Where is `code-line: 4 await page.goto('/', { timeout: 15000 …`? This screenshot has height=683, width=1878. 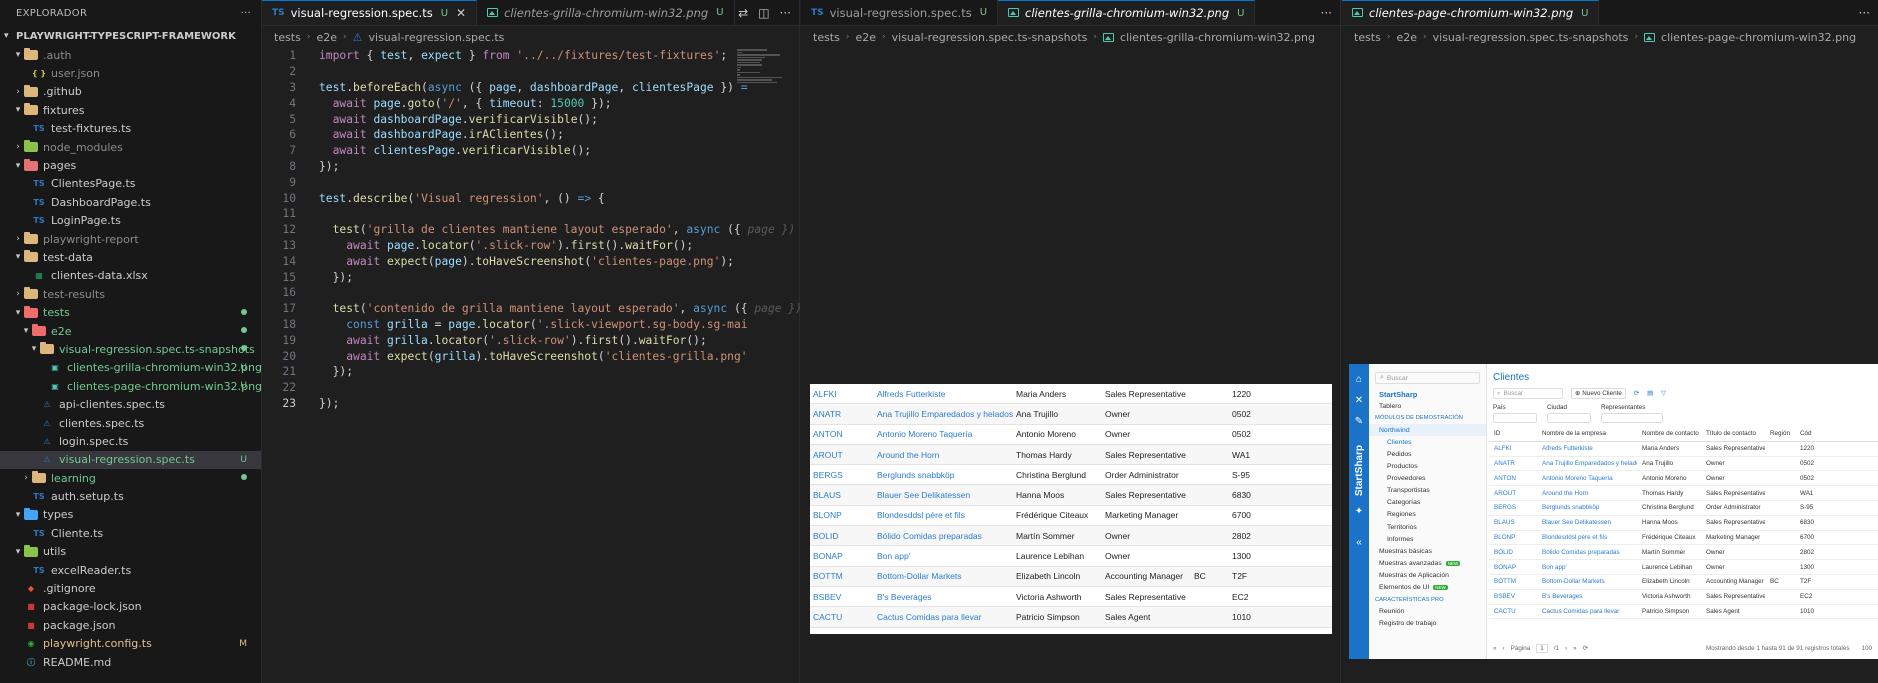
code-line: 4 await page.goto('/', { timeout: 15000 … is located at coordinates (530, 103).